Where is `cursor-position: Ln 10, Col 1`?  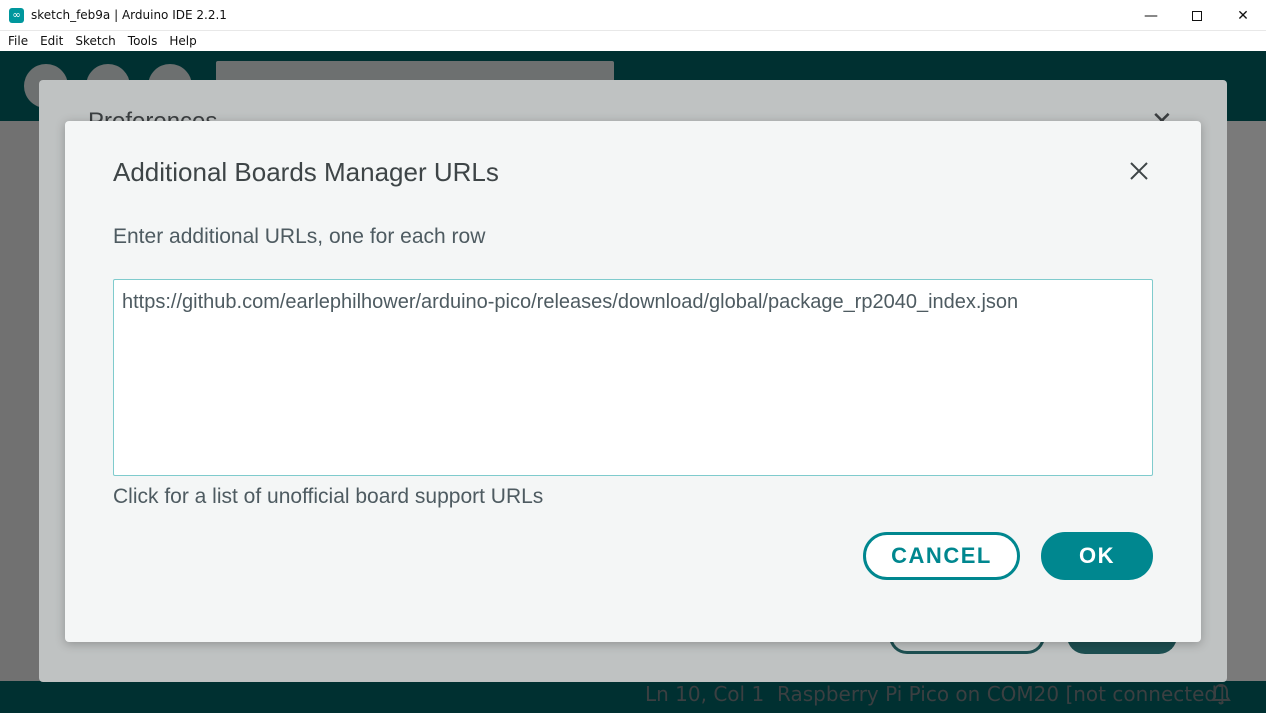
cursor-position: Ln 10, Col 1 is located at coordinates (705, 694).